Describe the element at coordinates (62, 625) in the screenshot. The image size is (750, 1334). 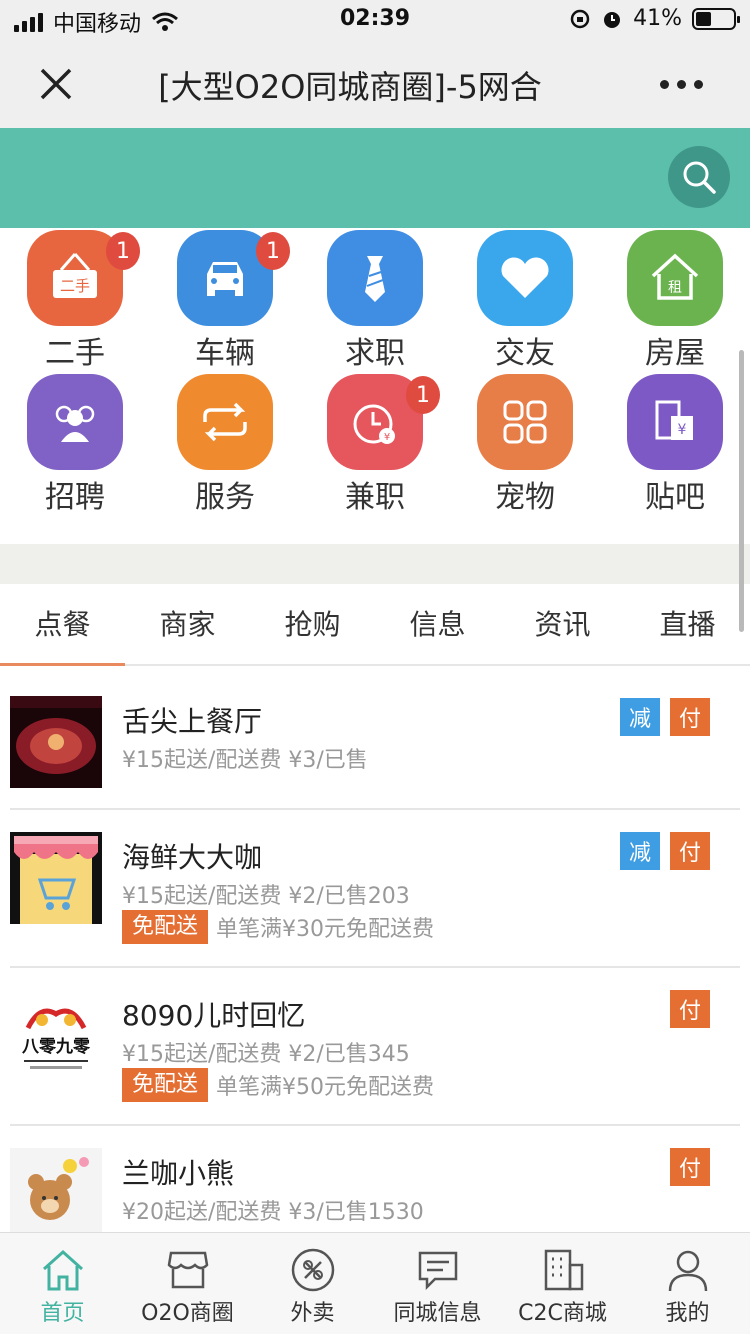
I see `tab-diancan: 点餐` at that location.